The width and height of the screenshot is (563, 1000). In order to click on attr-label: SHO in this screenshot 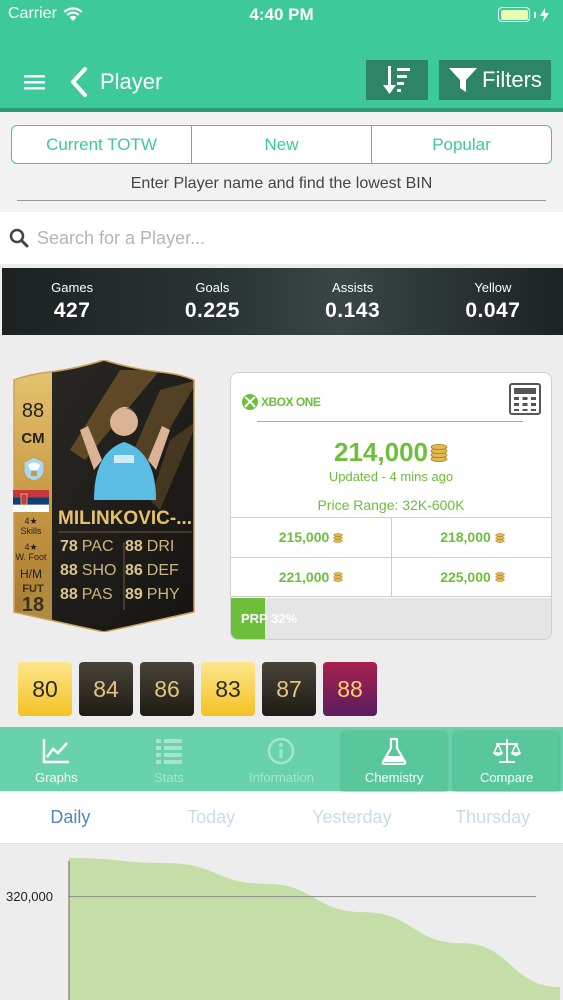, I will do `click(99, 570)`.